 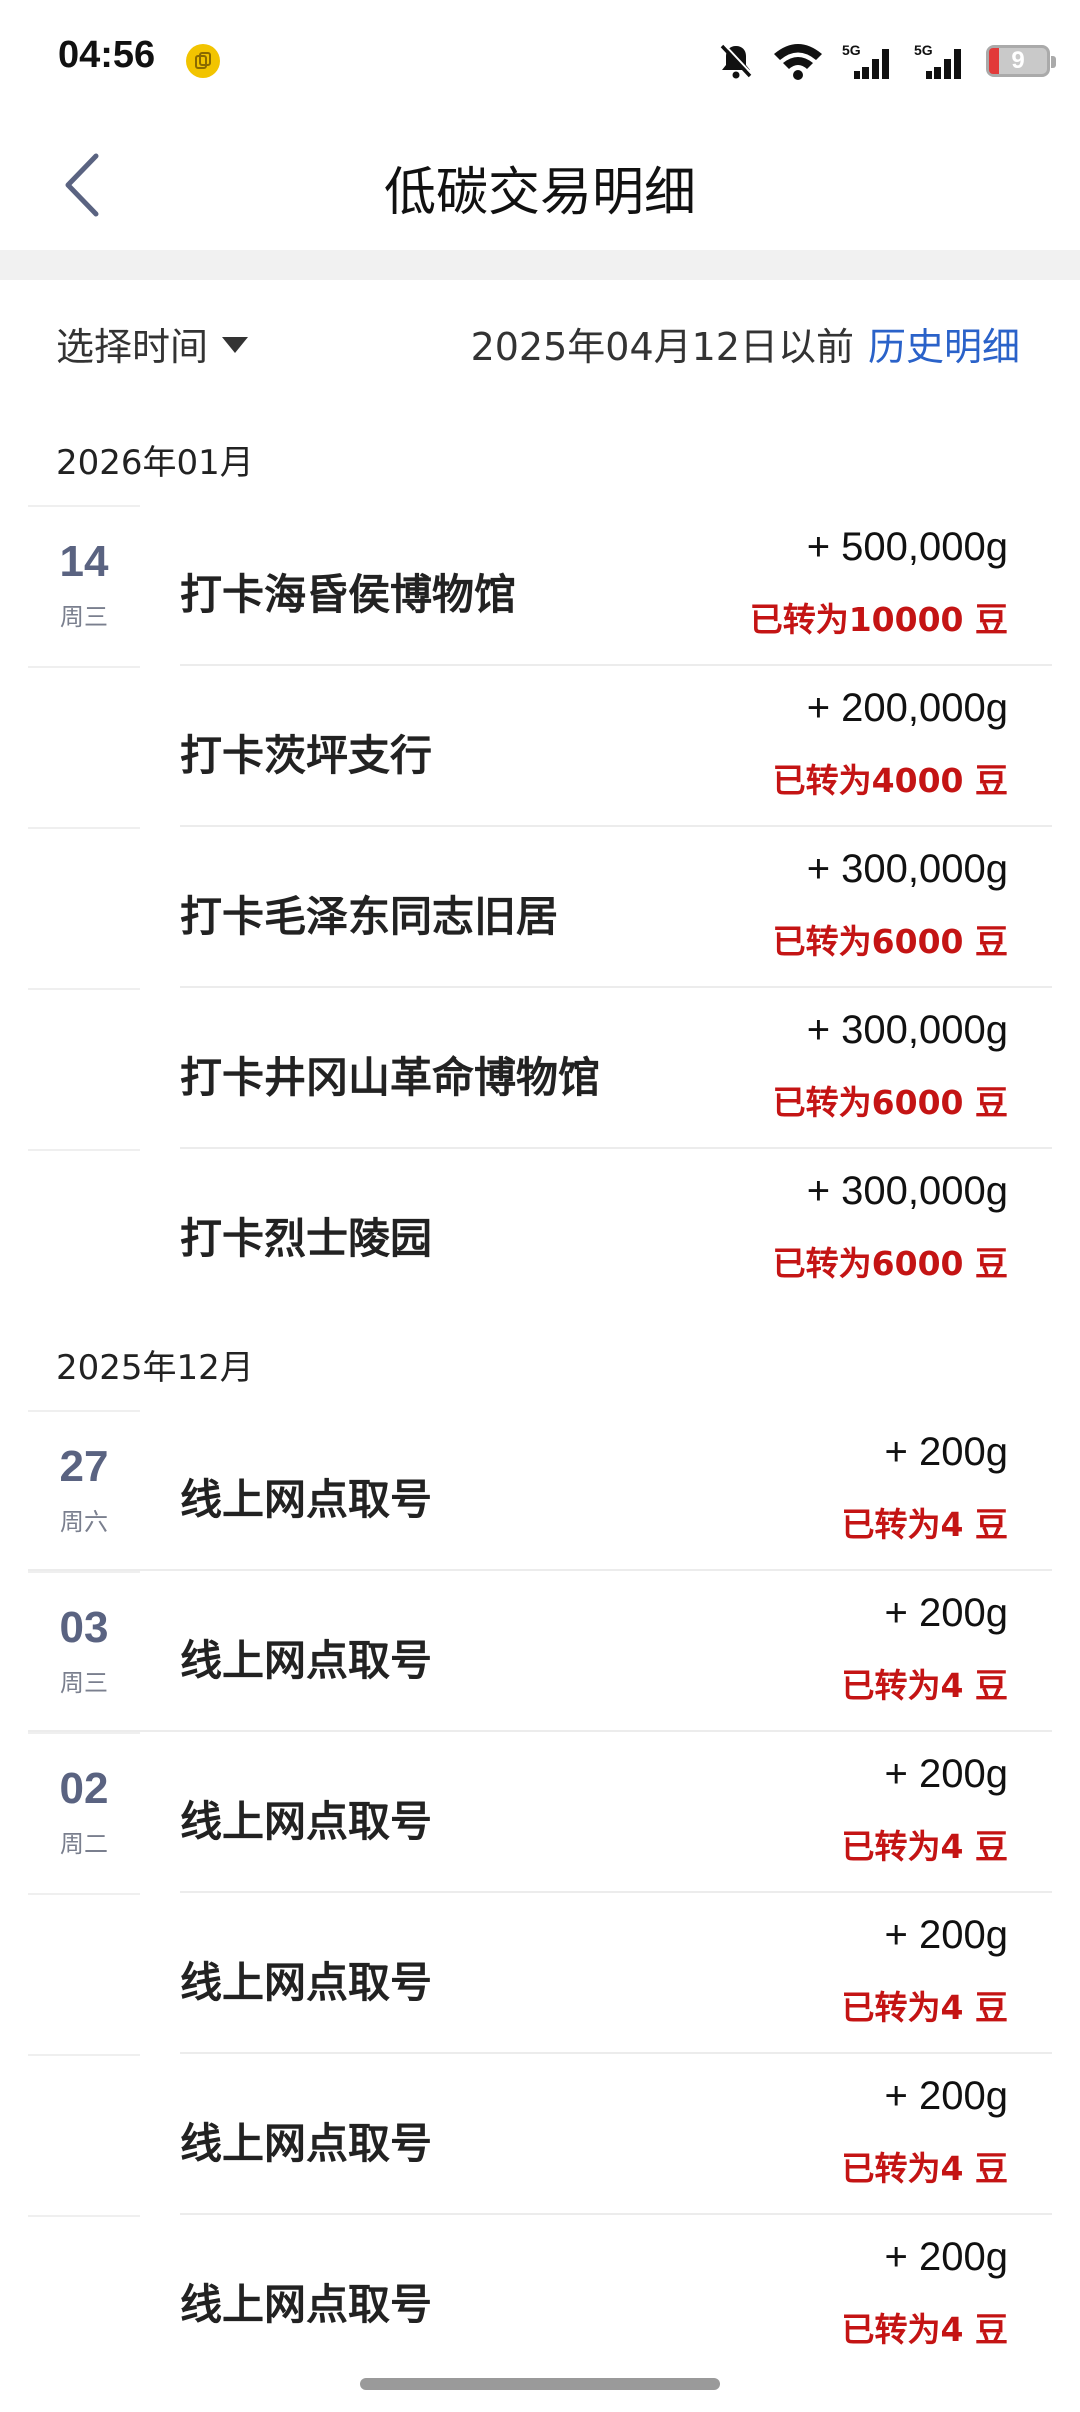 I want to click on transaction-amount: + 500,000g, so click(x=907, y=547).